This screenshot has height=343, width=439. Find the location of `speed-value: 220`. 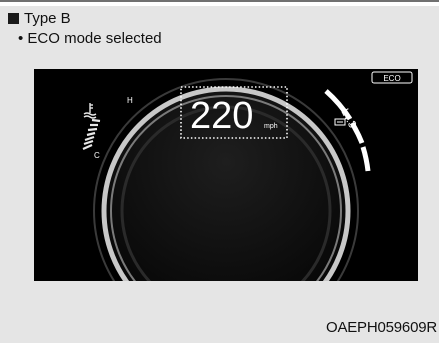

speed-value: 220 is located at coordinates (221, 116).